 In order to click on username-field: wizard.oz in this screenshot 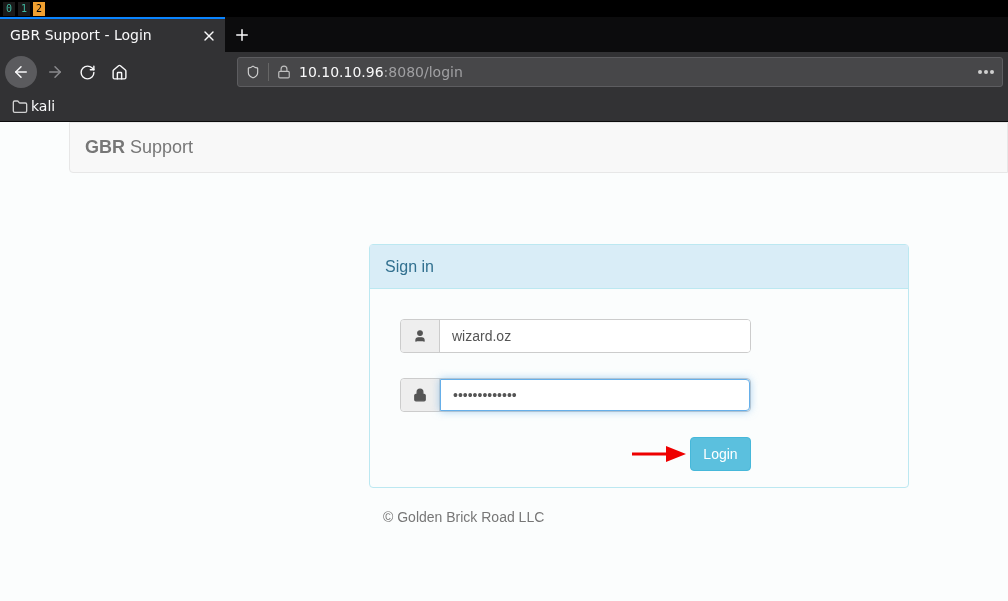, I will do `click(595, 336)`.